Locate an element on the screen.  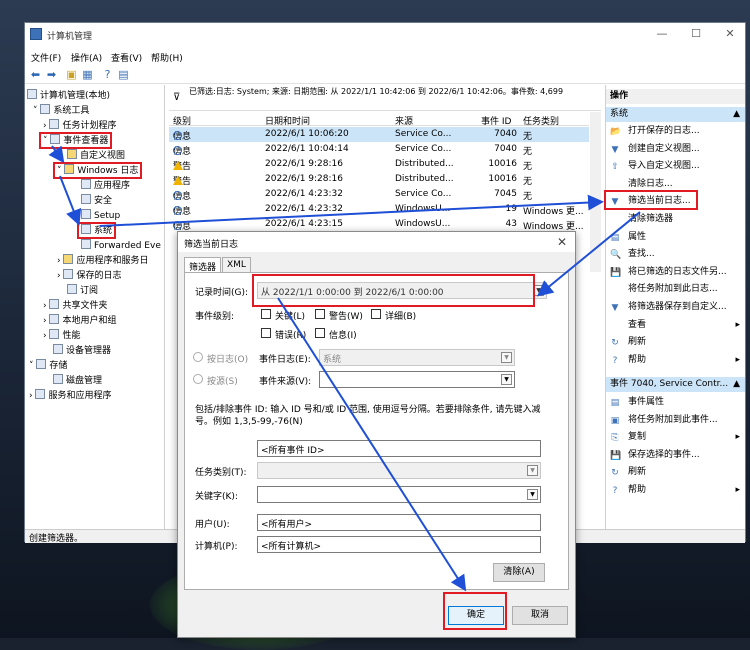
task-category-select: ▼ is located at coordinates (399, 470).